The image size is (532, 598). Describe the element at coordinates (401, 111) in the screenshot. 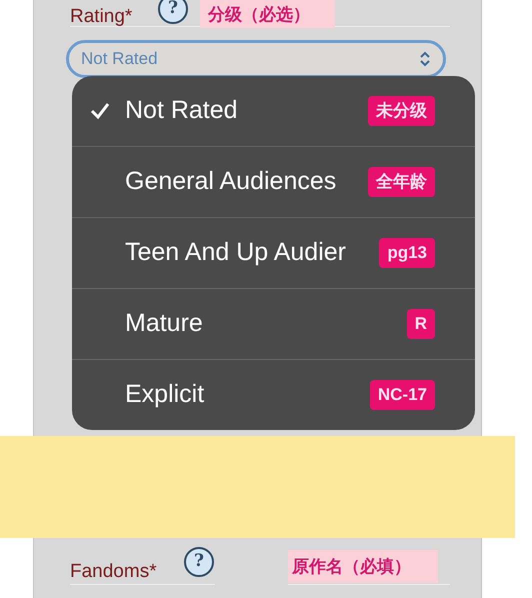

I see `annotation-badge: 未分级` at that location.